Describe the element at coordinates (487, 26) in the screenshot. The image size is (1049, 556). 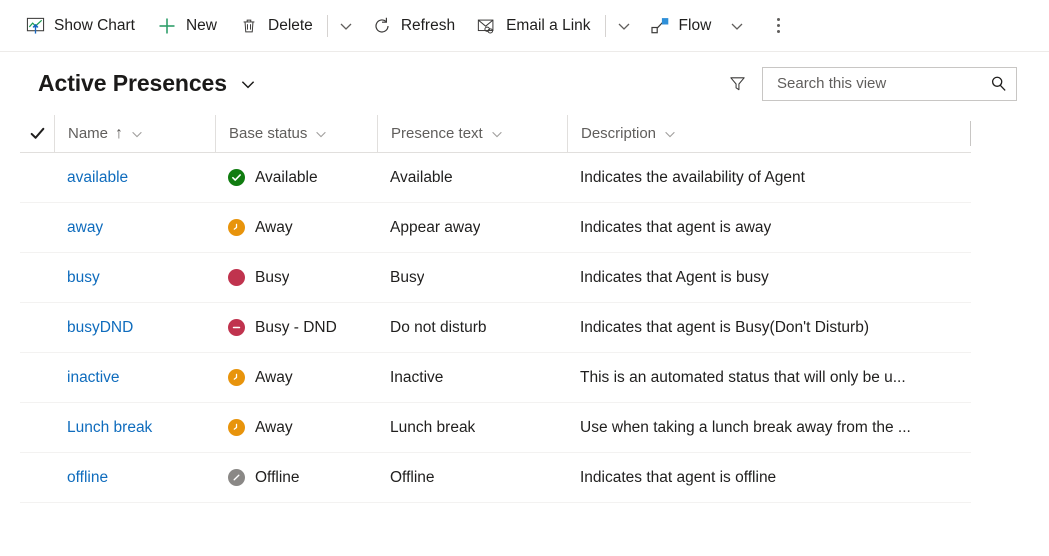
I see `email-link-icon` at that location.